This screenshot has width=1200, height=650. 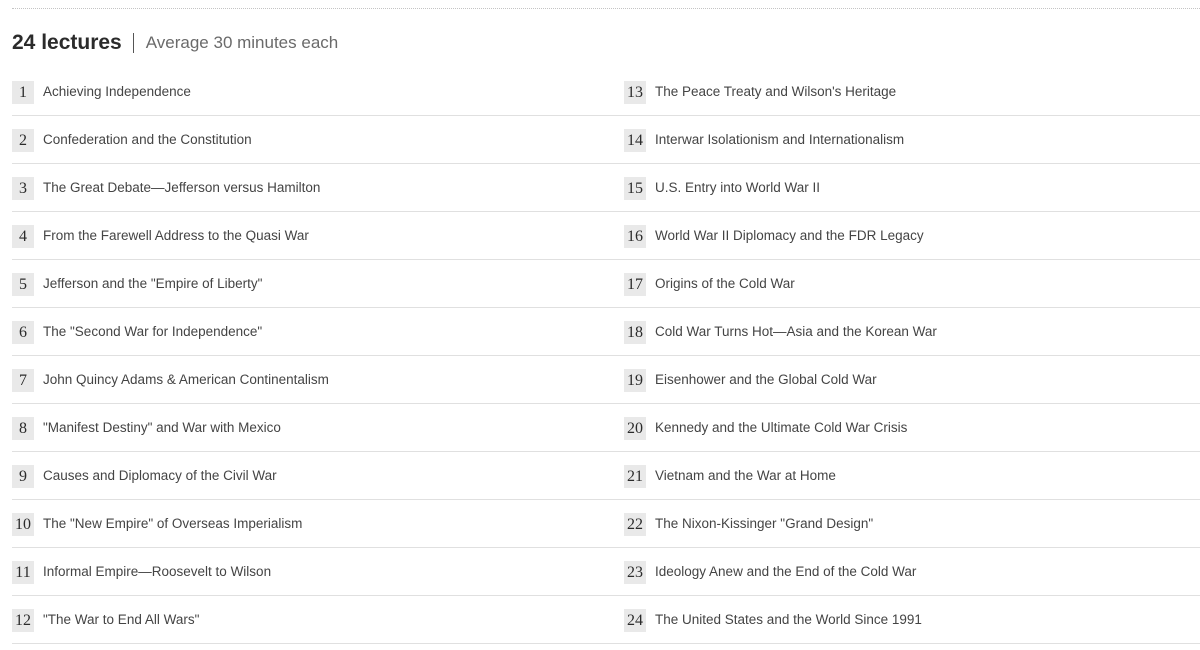 I want to click on lecture-number: 6, so click(x=23, y=332).